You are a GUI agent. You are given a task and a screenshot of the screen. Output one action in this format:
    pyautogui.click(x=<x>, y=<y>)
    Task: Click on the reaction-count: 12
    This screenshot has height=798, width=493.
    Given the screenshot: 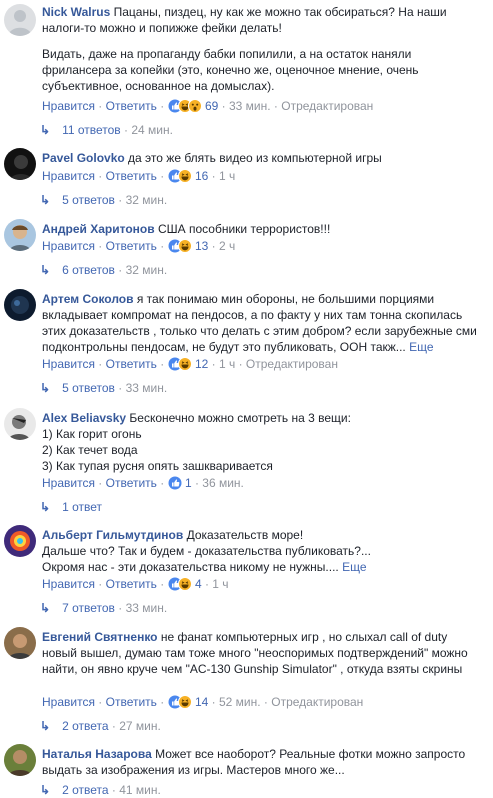 What is the action you would take?
    pyautogui.click(x=201, y=364)
    